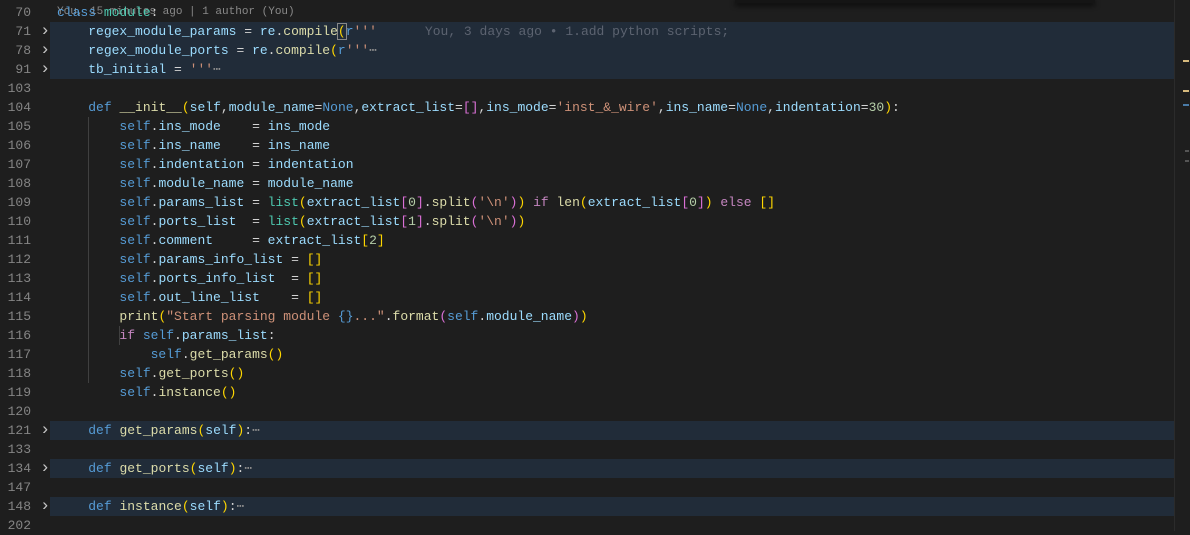 This screenshot has width=1190, height=535. What do you see at coordinates (158, 50) in the screenshot?
I see `code-token: regex_module_ports` at bounding box center [158, 50].